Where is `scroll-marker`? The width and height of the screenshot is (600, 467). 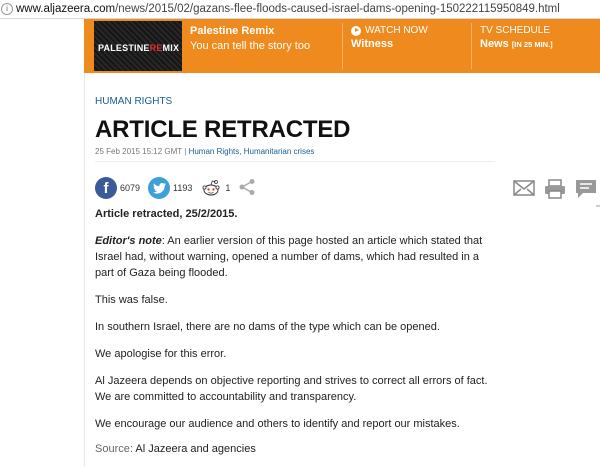 scroll-marker is located at coordinates (598, 206).